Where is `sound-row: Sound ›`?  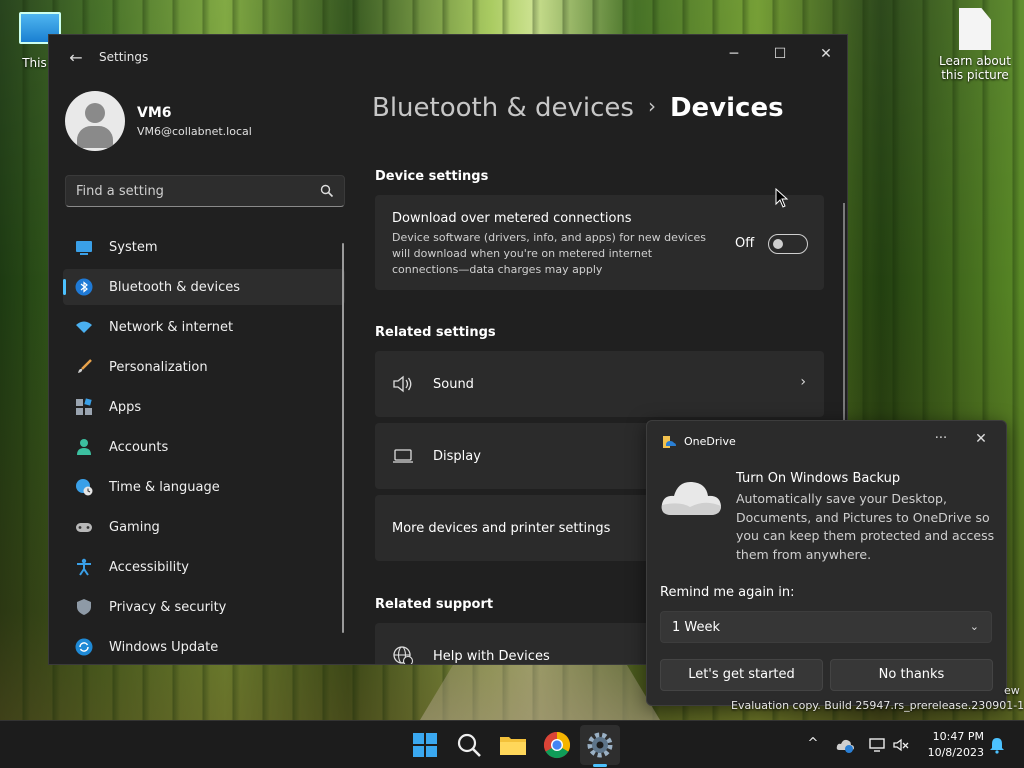
sound-row: Sound › is located at coordinates (599, 384).